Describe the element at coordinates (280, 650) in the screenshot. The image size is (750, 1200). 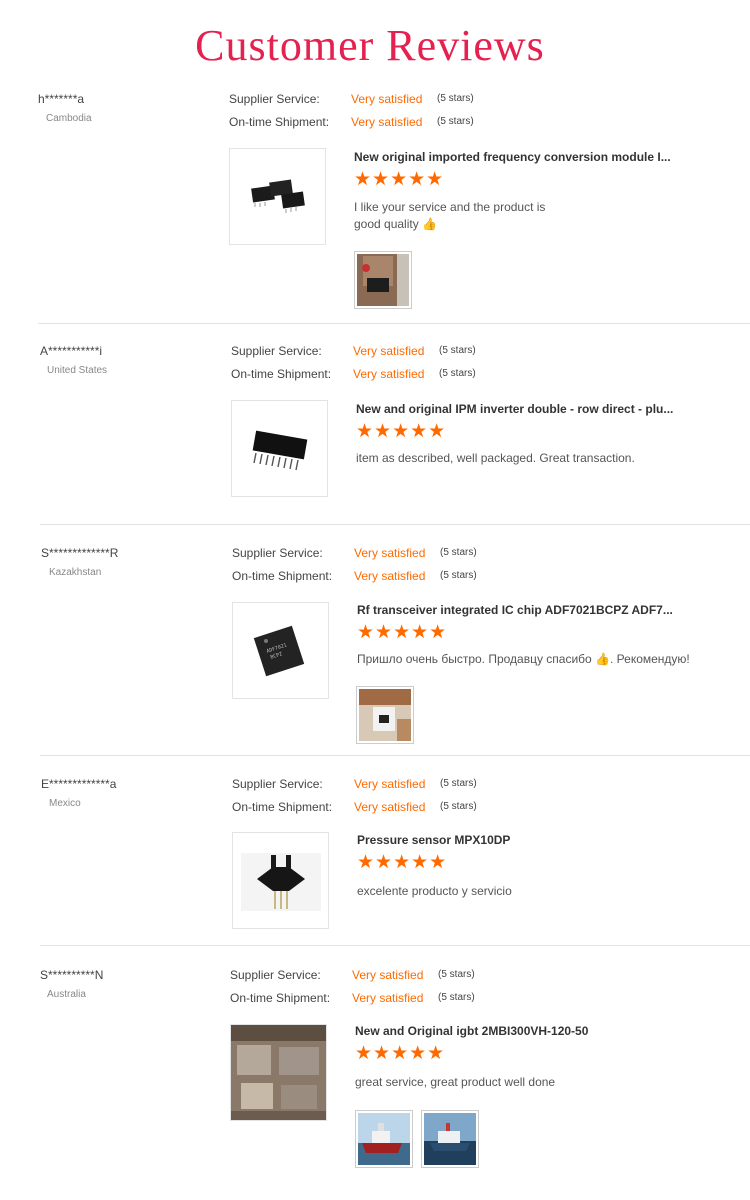
I see `product-image: ADF7021 BCPZ` at that location.